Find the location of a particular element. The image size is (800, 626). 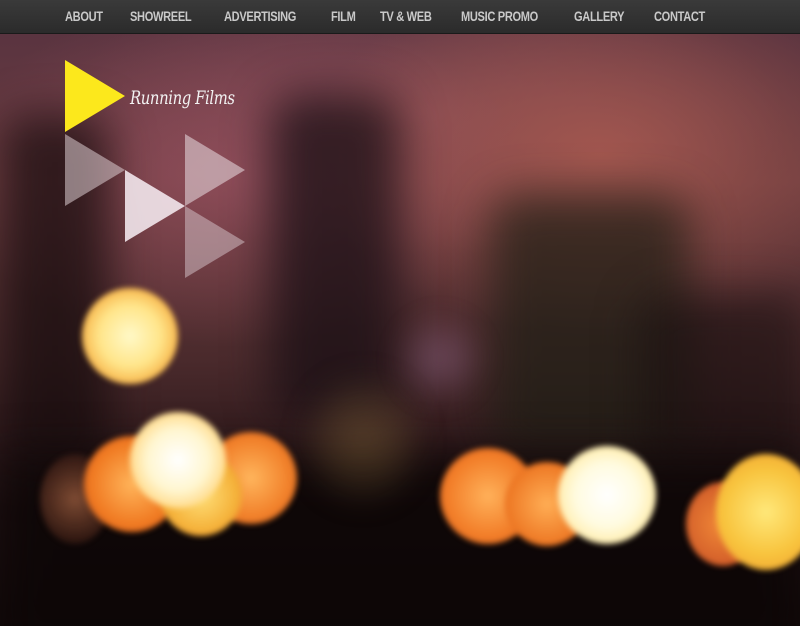

brand-name: Running Films is located at coordinates (182, 98).